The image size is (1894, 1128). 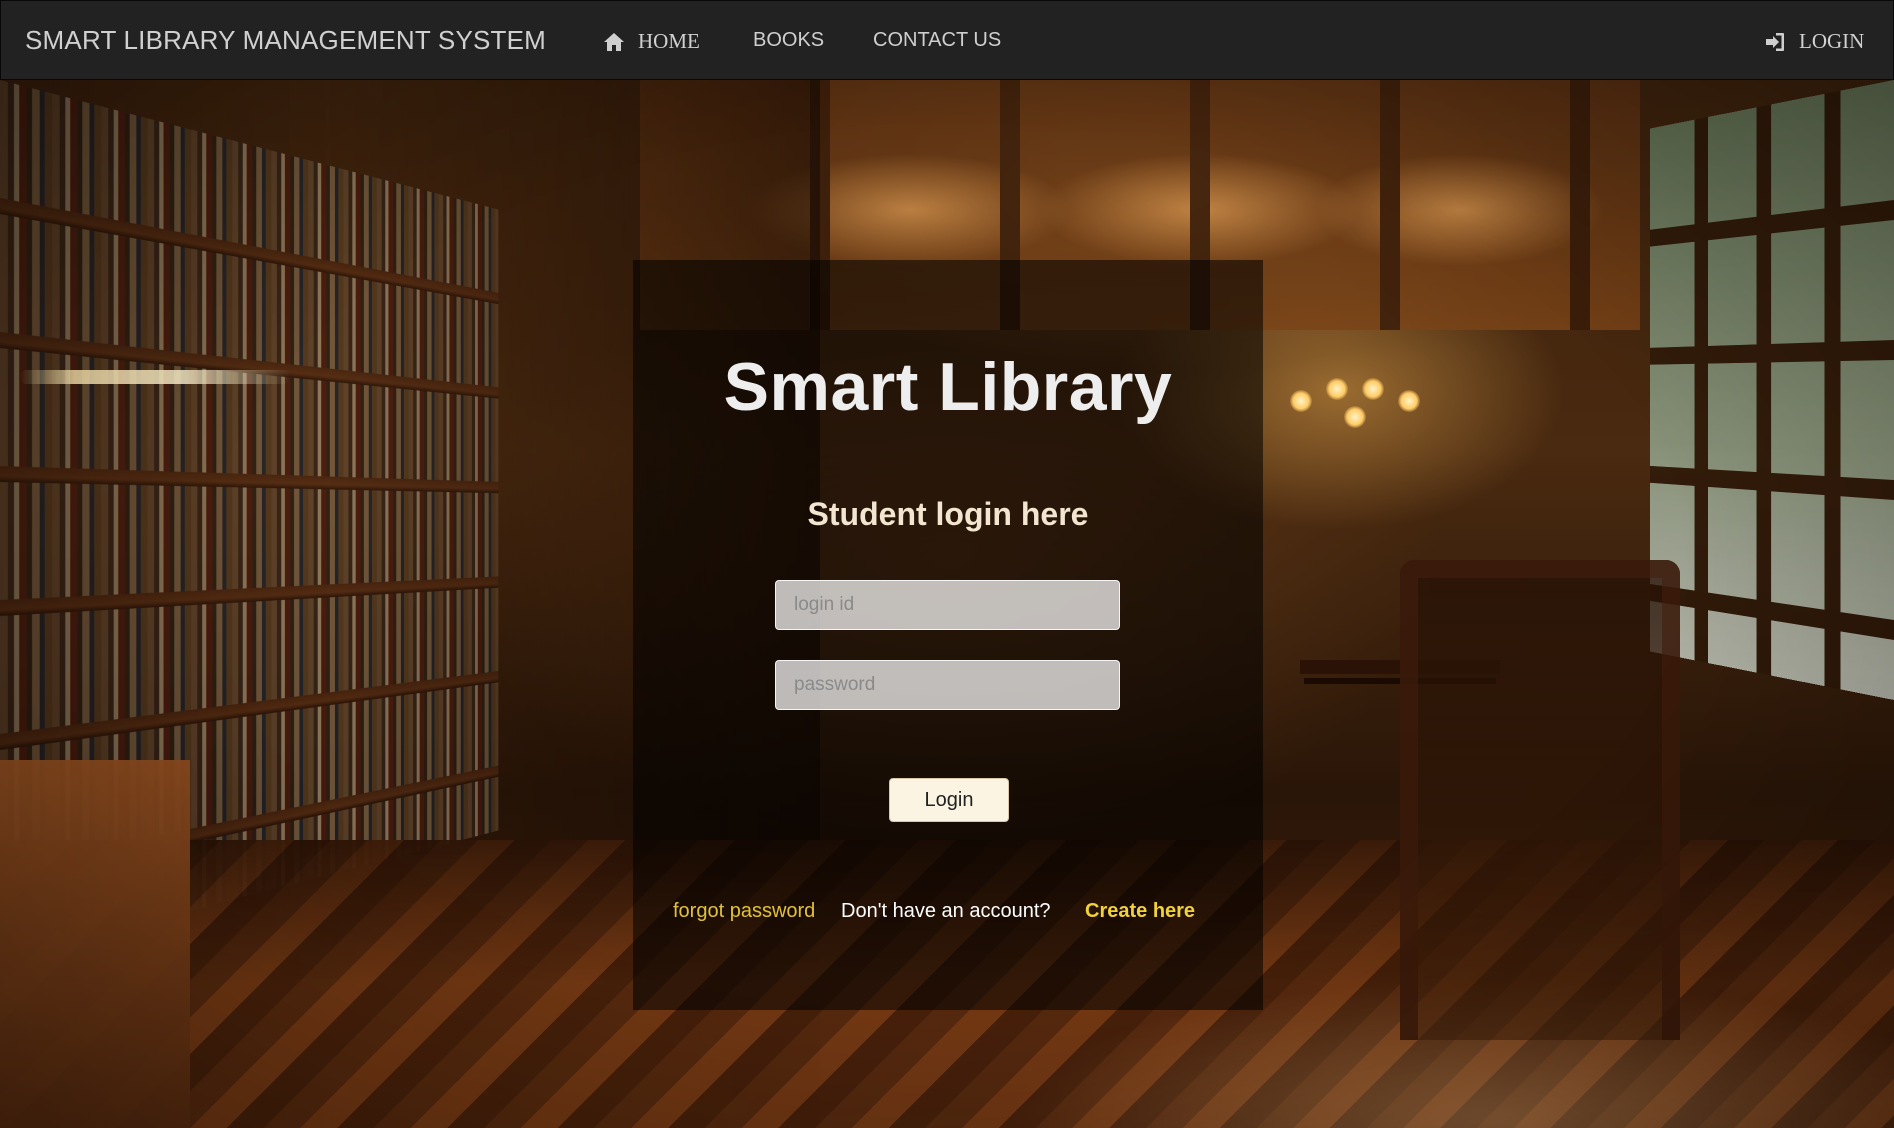 What do you see at coordinates (1775, 41) in the screenshot?
I see `sign-in-icon` at bounding box center [1775, 41].